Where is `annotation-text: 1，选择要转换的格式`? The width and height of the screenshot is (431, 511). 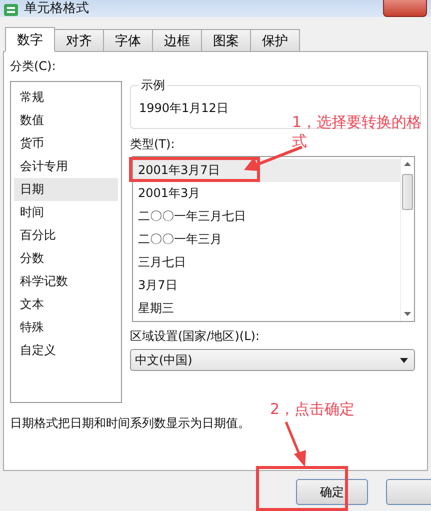
annotation-text: 1，选择要转换的格式 is located at coordinates (357, 132).